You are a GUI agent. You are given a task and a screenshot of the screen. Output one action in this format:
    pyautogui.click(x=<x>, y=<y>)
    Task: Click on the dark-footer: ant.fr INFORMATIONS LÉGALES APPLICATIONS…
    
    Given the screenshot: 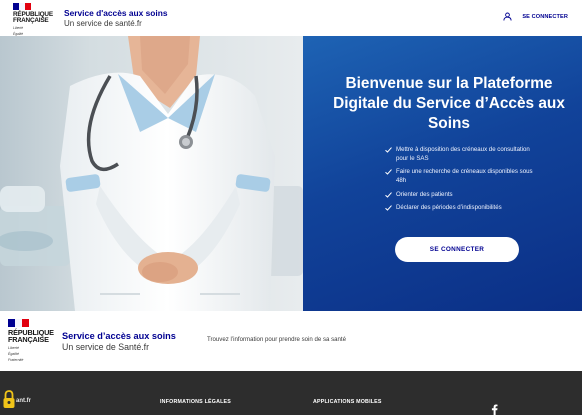 What is the action you would take?
    pyautogui.click(x=291, y=393)
    